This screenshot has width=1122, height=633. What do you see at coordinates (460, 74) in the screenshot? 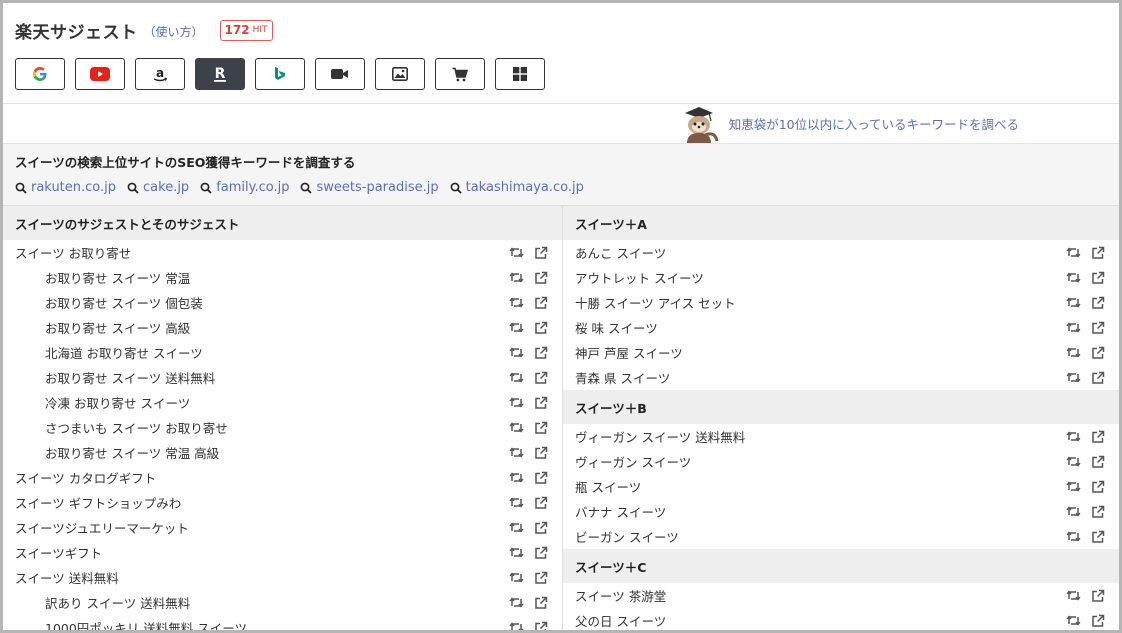
I see `shopping-button` at bounding box center [460, 74].